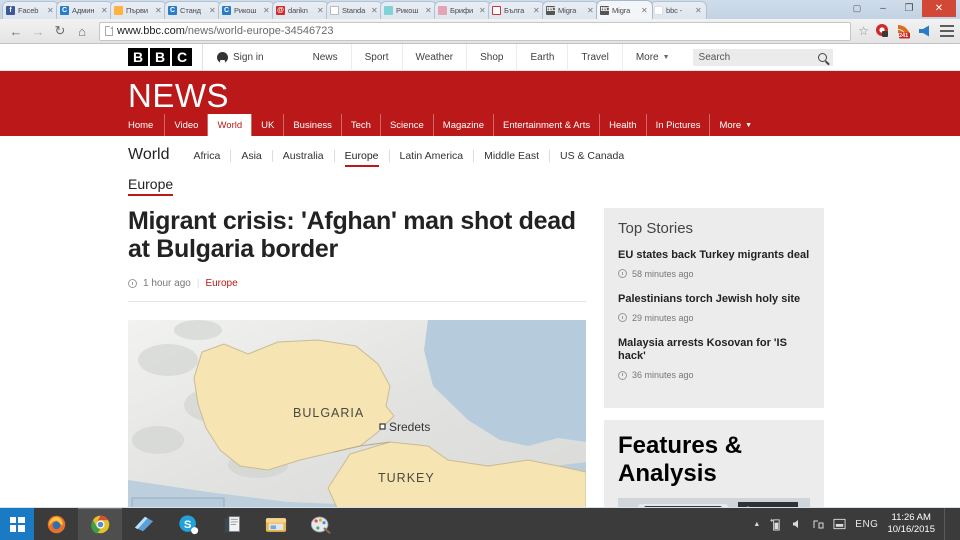 This screenshot has width=960, height=540. What do you see at coordinates (82, 31) in the screenshot?
I see `home-button: ⌂` at bounding box center [82, 31].